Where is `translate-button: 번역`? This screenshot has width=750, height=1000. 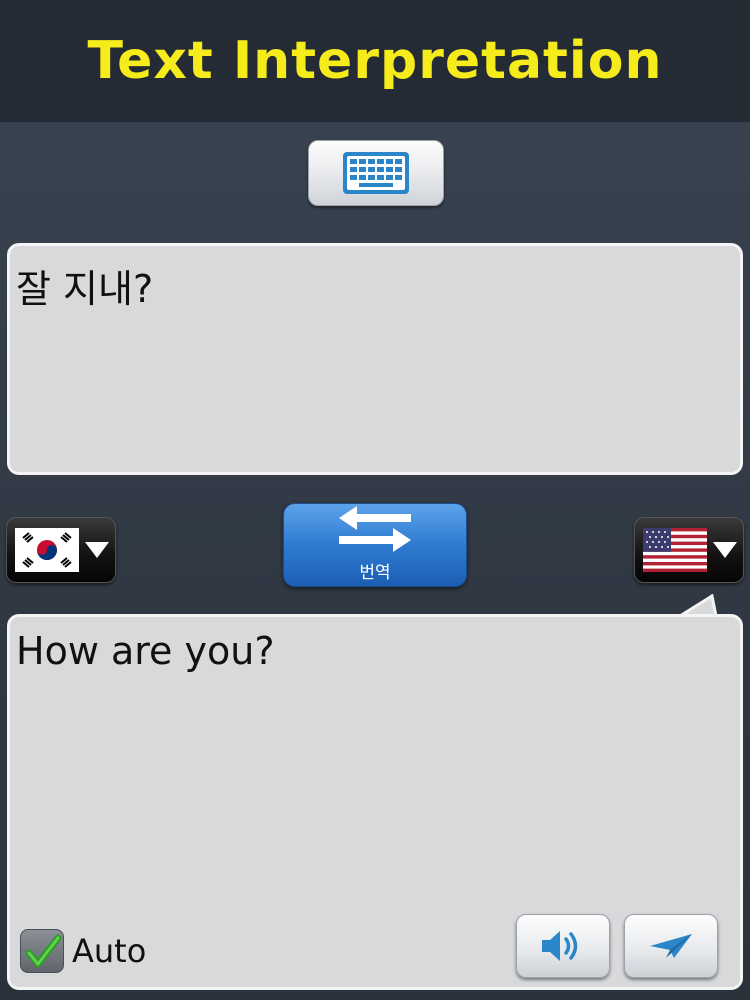 translate-button: 번역 is located at coordinates (375, 545).